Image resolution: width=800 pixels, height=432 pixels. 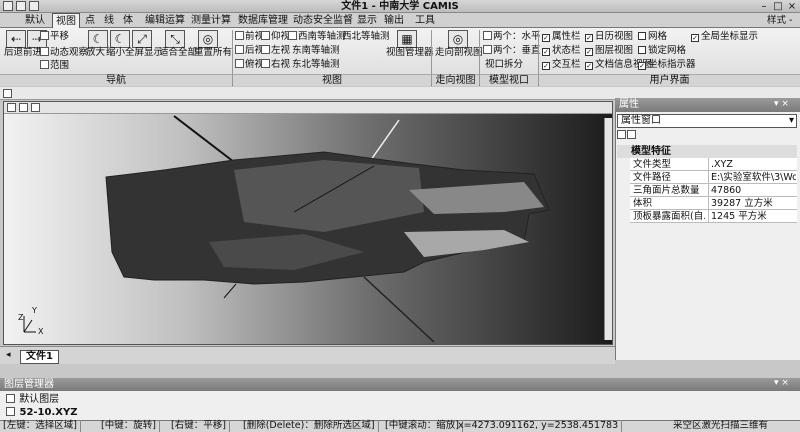 What do you see at coordinates (307, 355) in the screenshot?
I see `document-tab-bar` at bounding box center [307, 355].